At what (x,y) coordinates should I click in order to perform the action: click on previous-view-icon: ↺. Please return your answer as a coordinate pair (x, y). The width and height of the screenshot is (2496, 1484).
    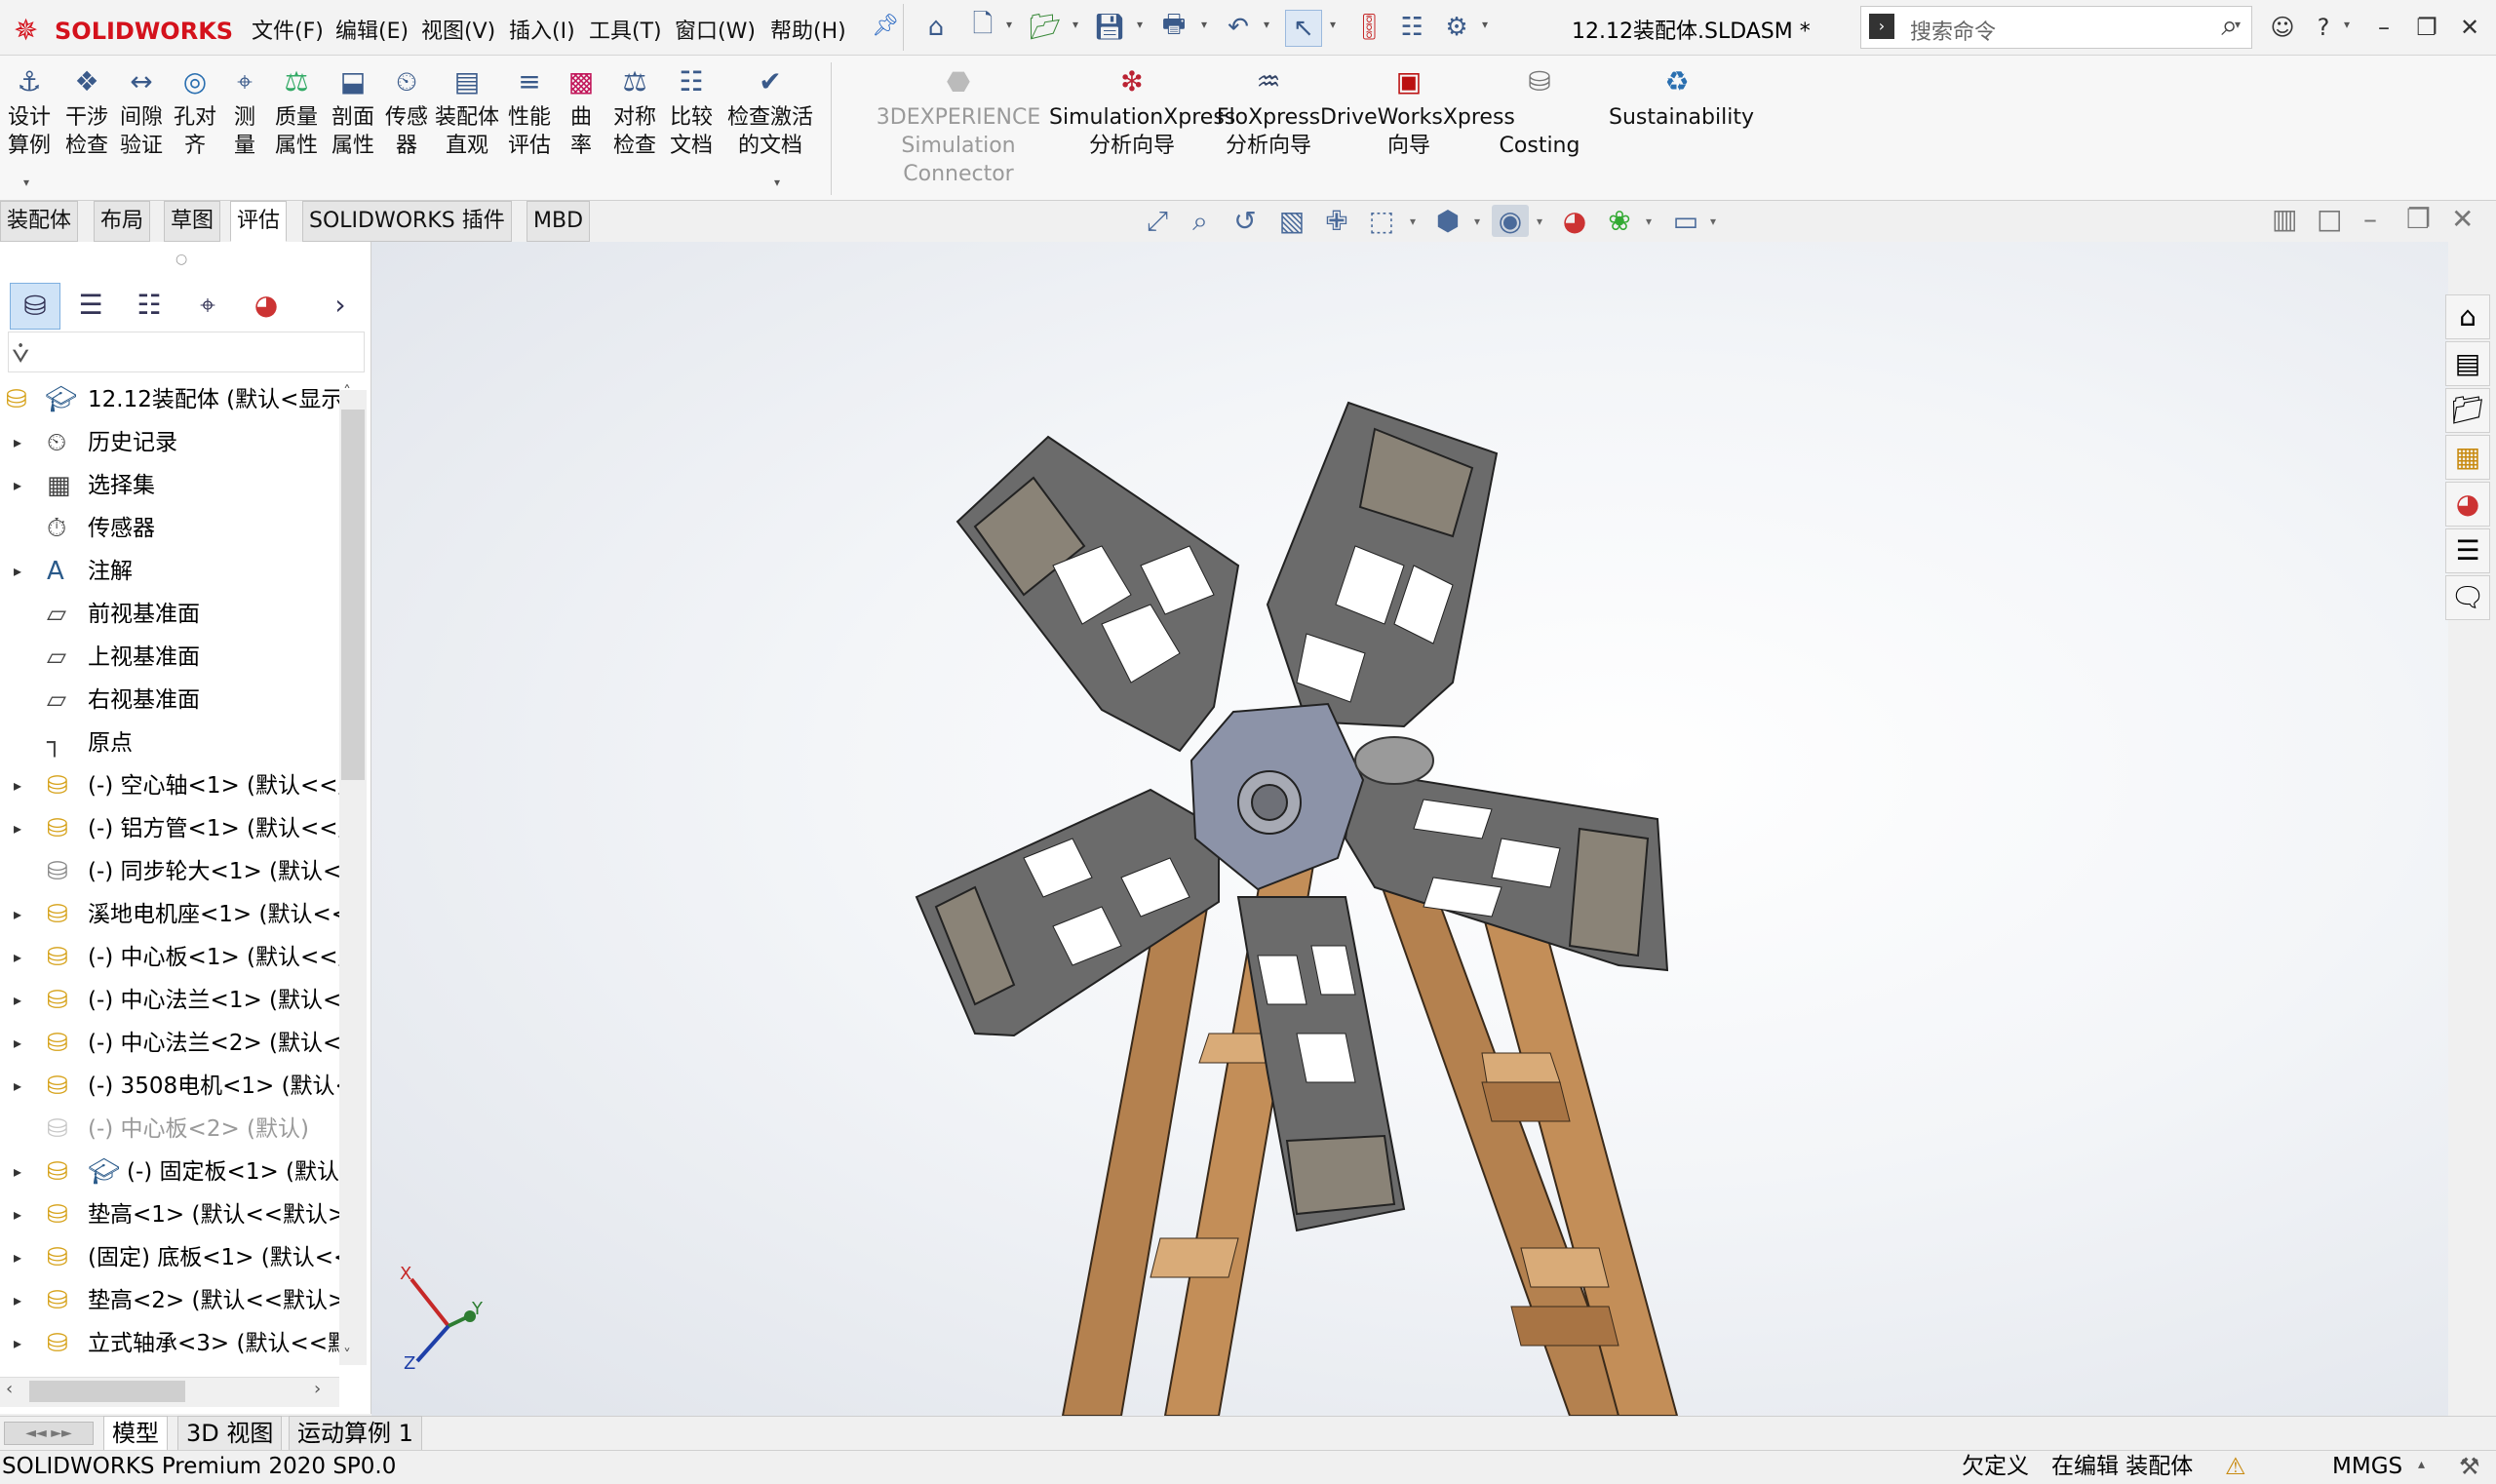
    Looking at the image, I should click on (1245, 221).